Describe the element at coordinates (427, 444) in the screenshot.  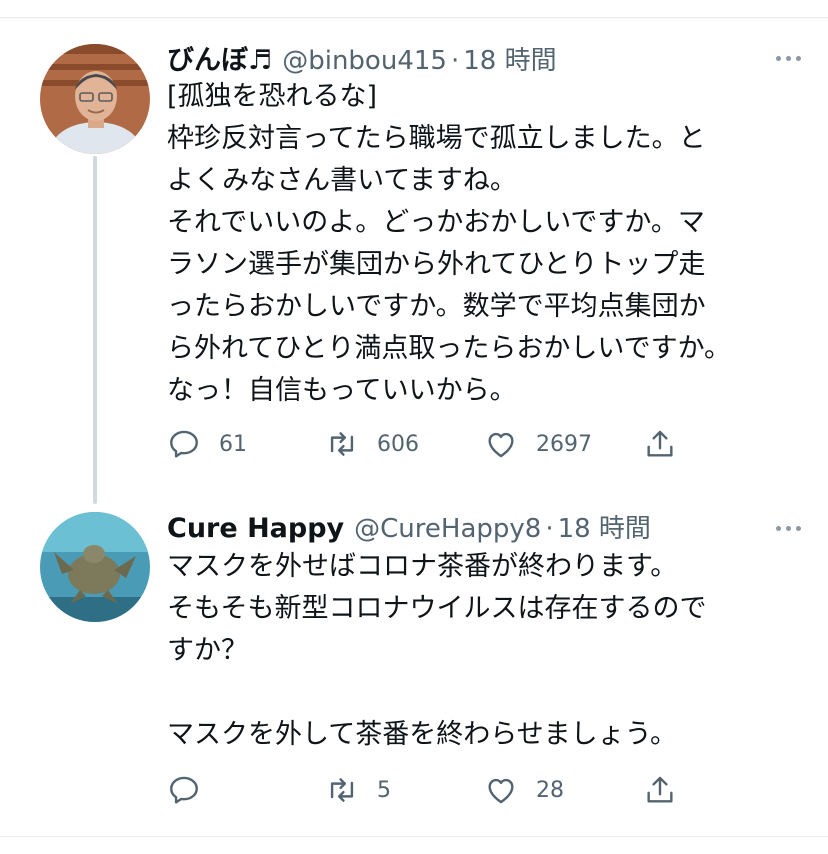
I see `tweet-actions: 61 606 2697` at that location.